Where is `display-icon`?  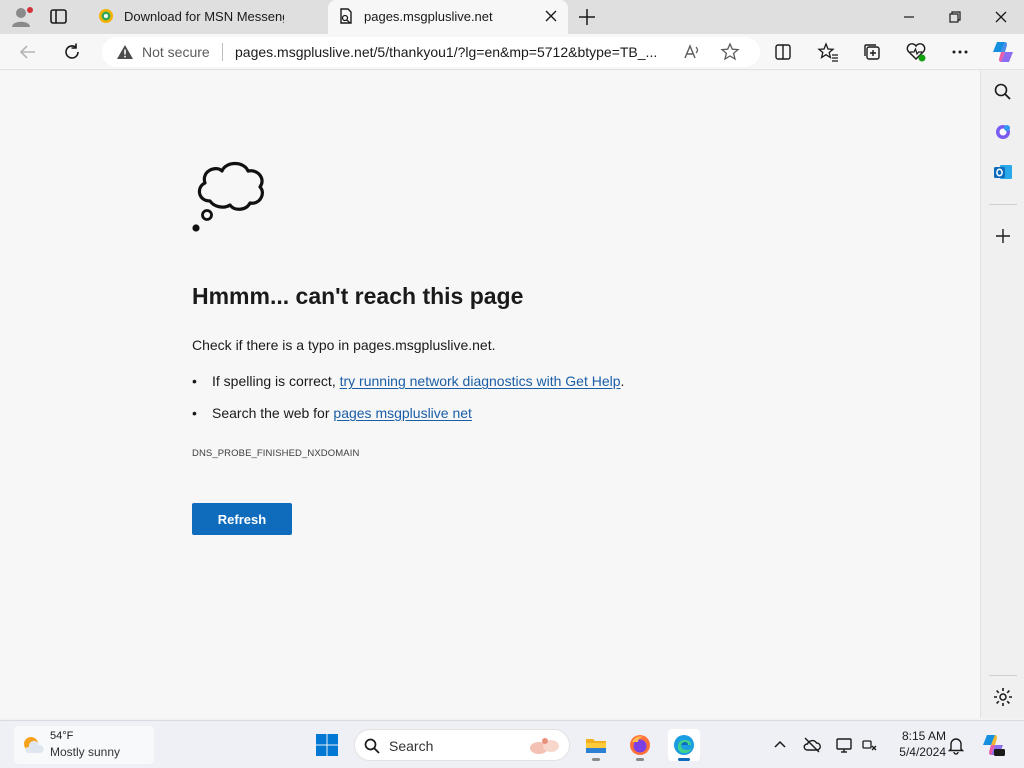 display-icon is located at coordinates (844, 745).